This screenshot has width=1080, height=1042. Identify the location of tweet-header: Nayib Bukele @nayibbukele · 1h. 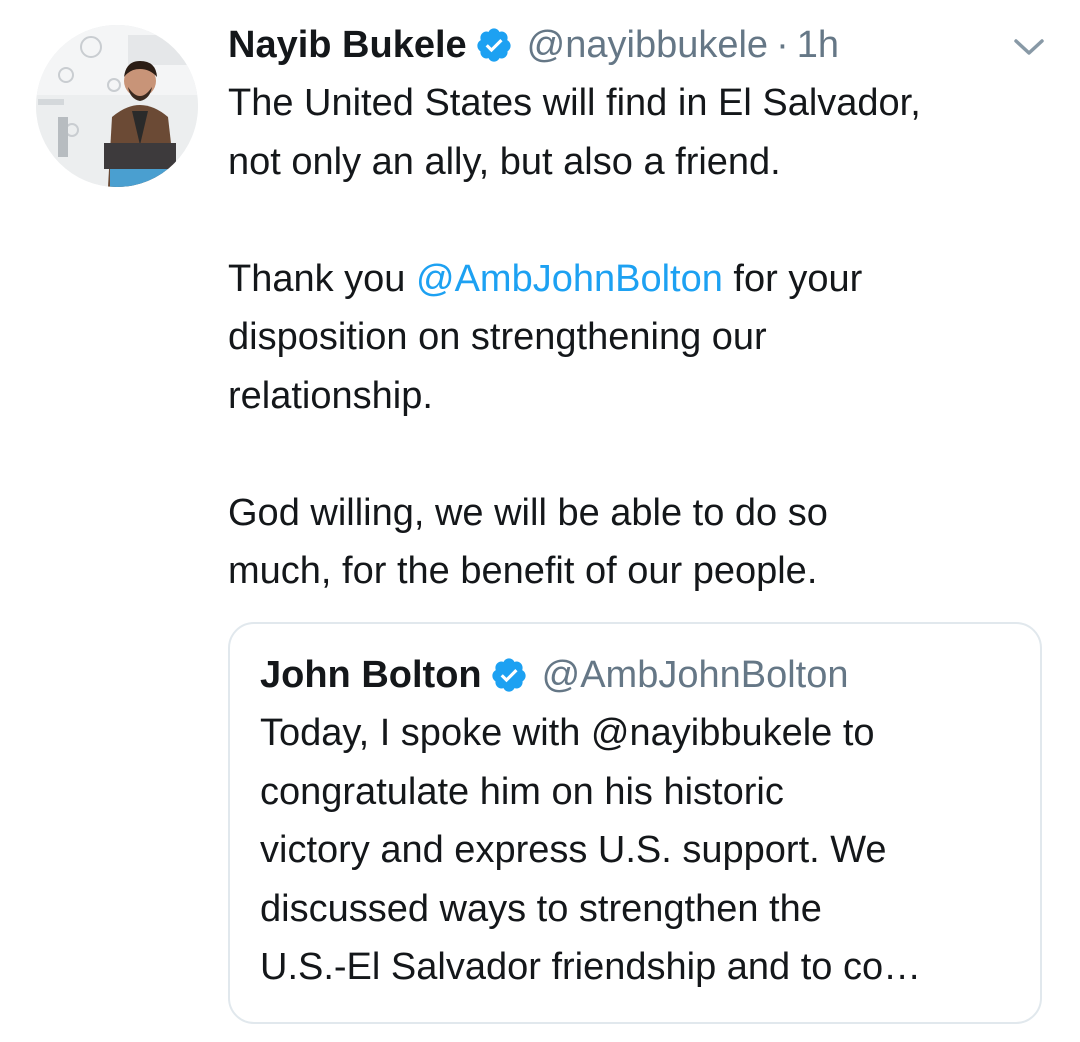
(533, 45).